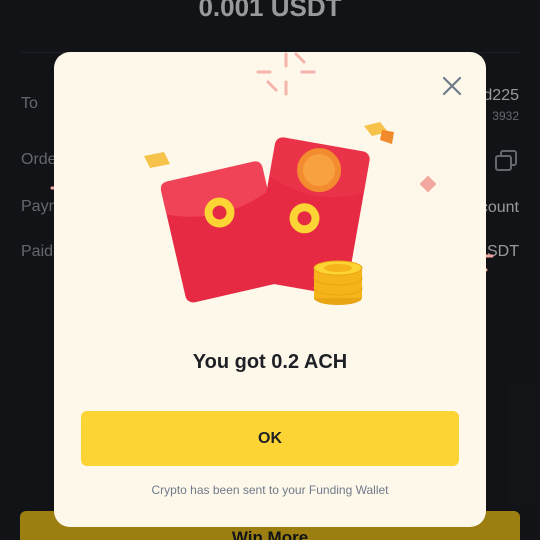  Describe the element at coordinates (270, 438) in the screenshot. I see `ok-button: OK` at that location.